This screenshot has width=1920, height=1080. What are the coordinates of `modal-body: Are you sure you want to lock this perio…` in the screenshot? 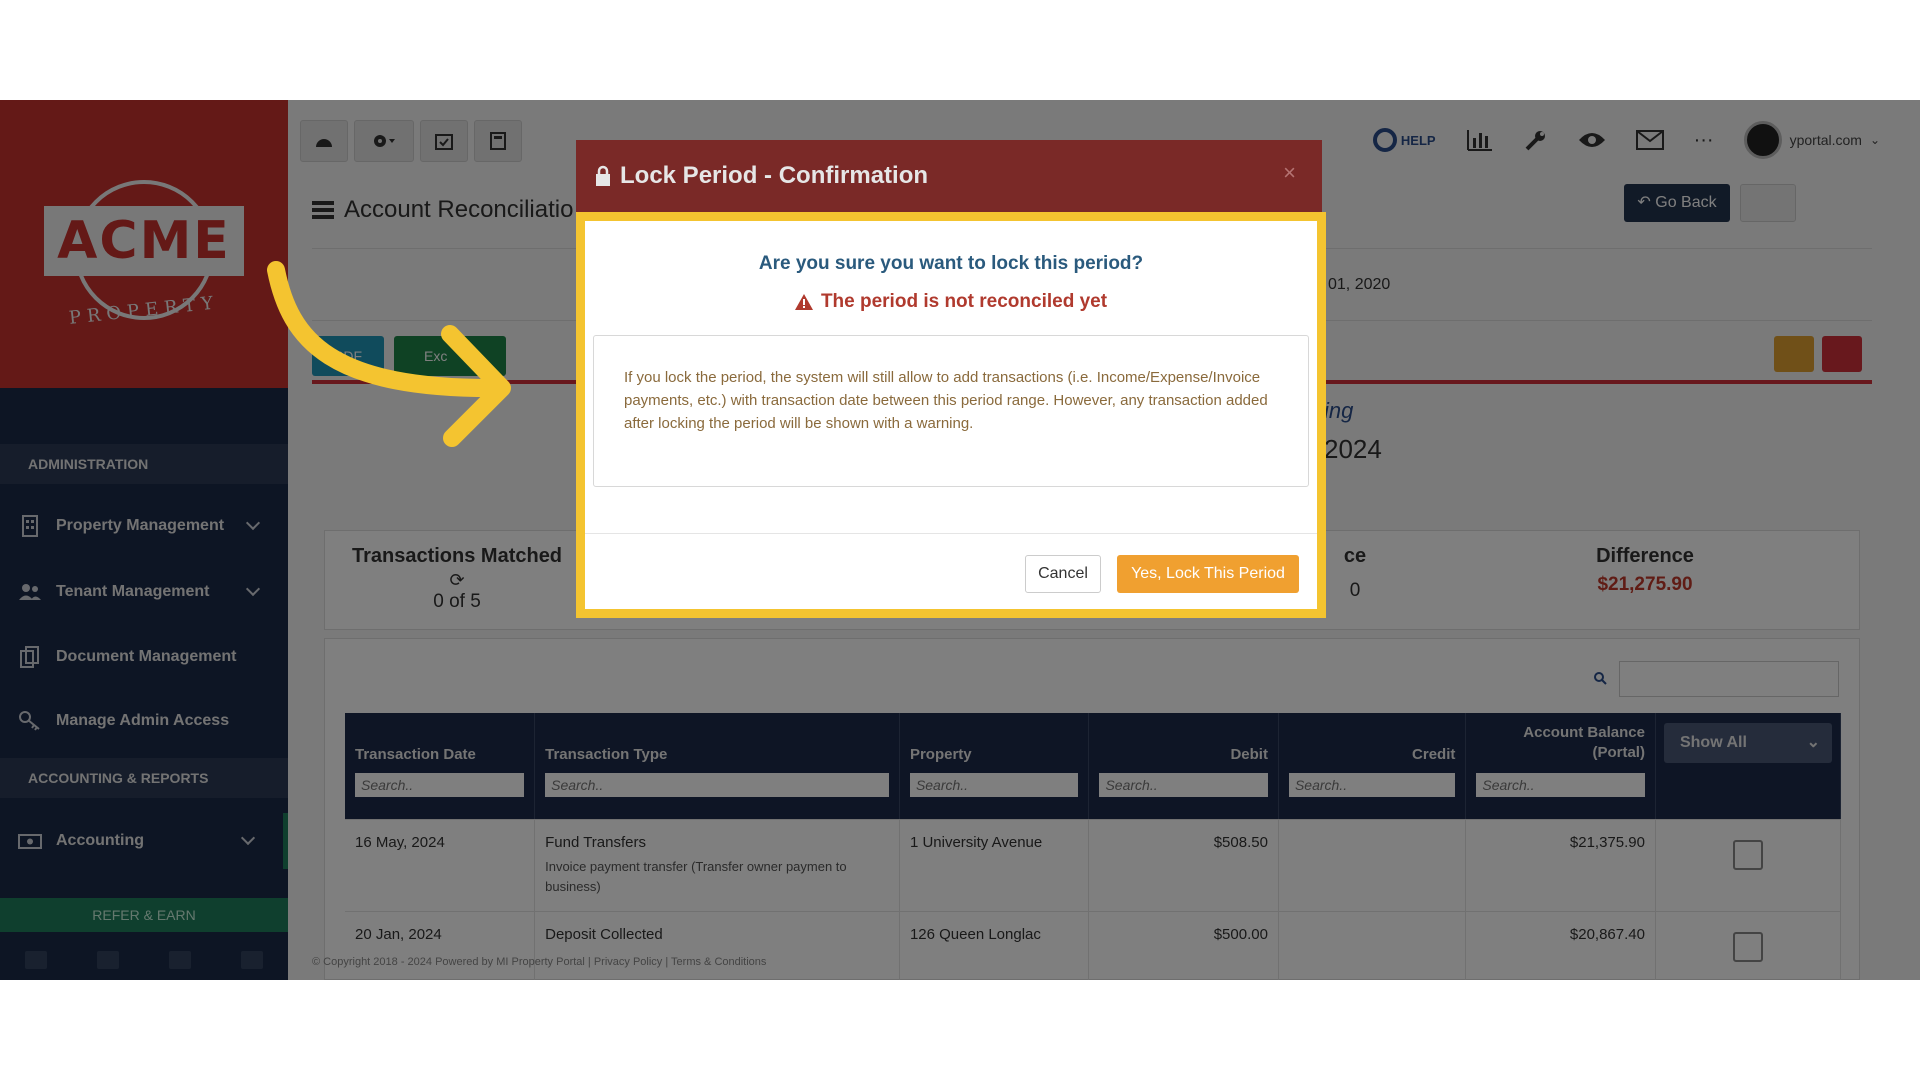 It's located at (951, 415).